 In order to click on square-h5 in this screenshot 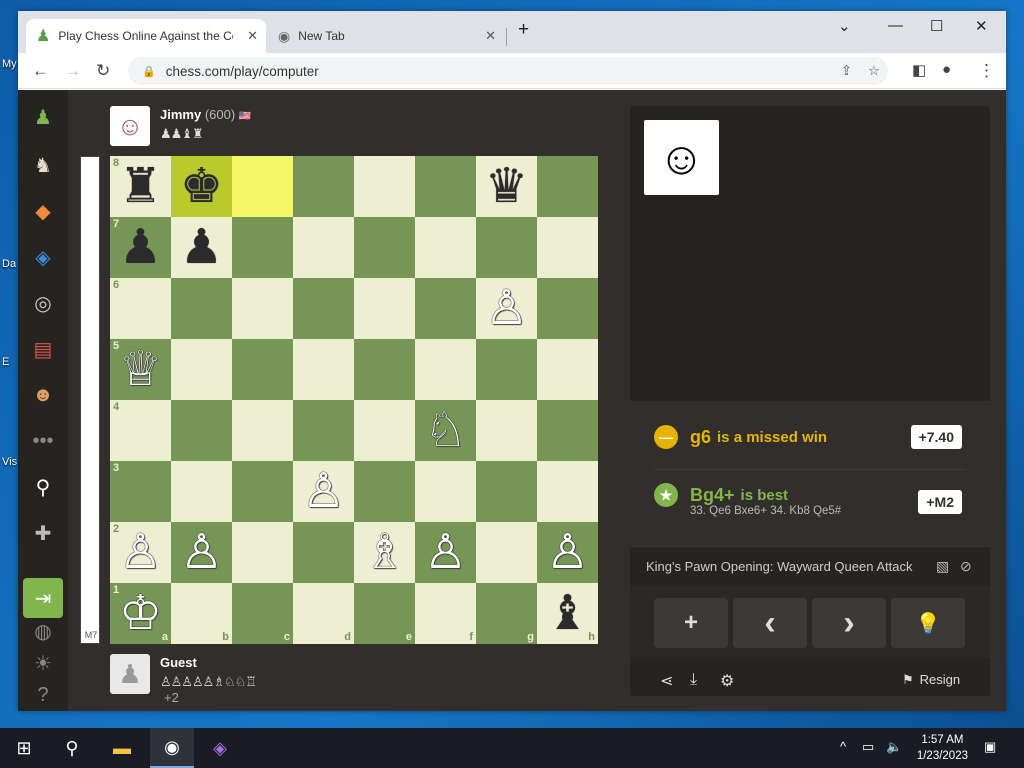, I will do `click(567, 369)`.